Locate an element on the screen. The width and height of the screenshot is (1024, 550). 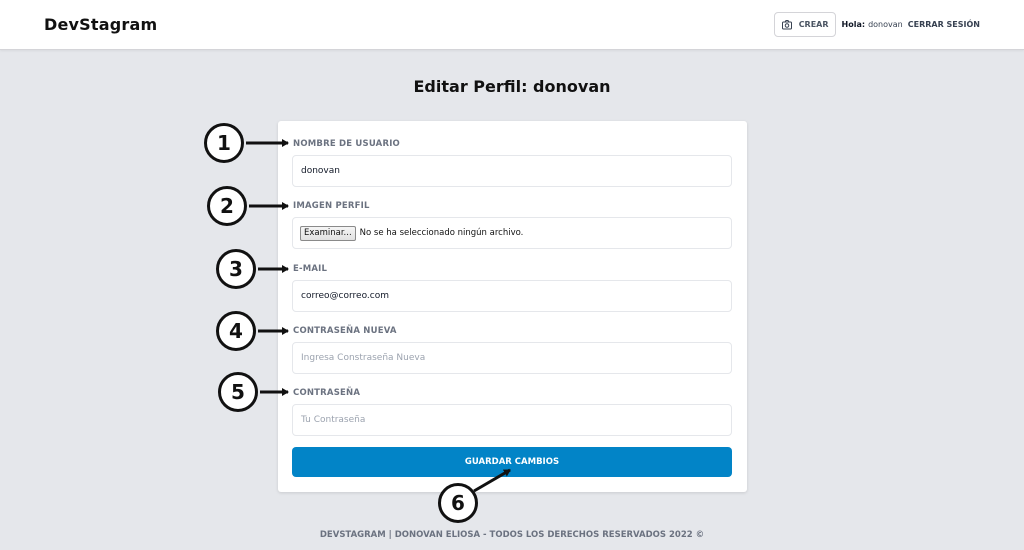
callout-2: 2 is located at coordinates (227, 206).